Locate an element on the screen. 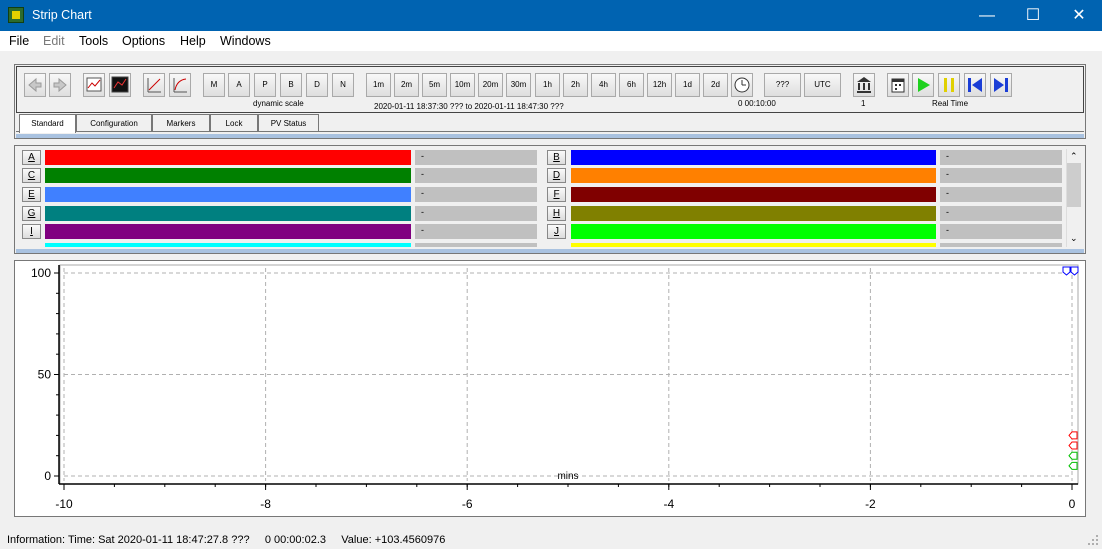 The image size is (1102, 549). pv-button-d: D is located at coordinates (556, 175).